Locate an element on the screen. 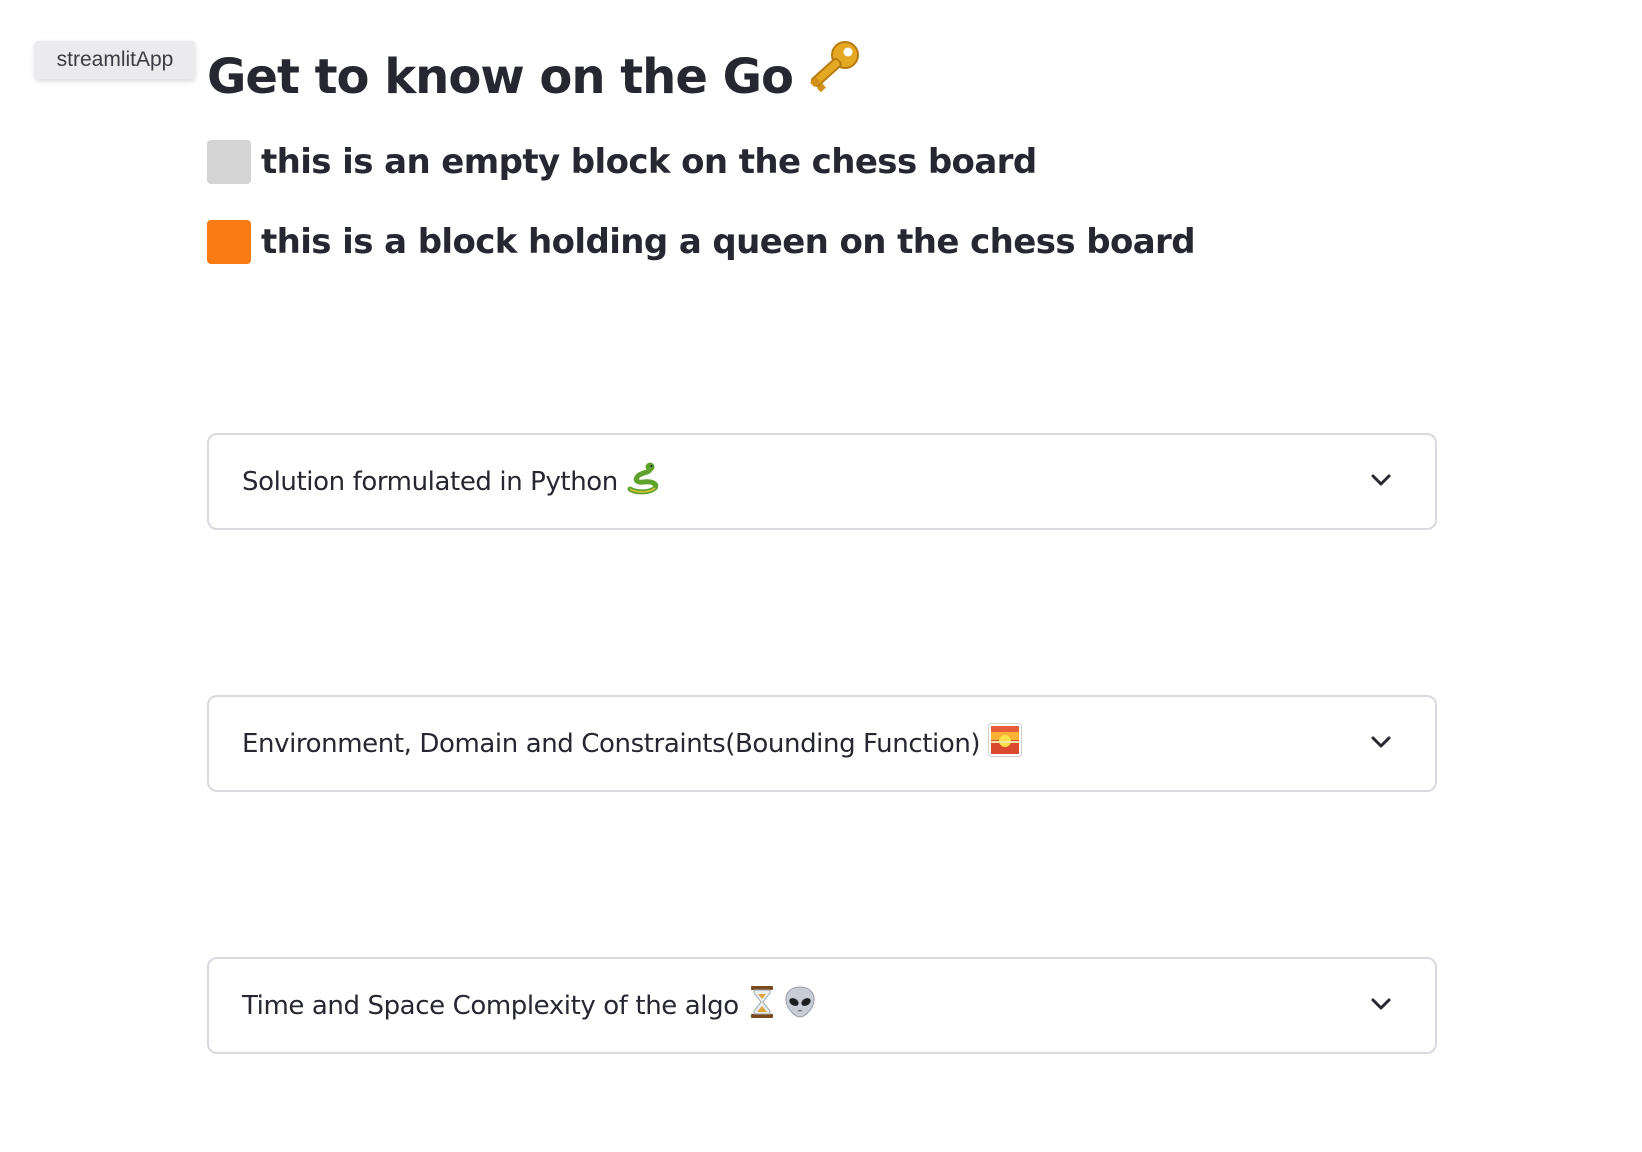 This screenshot has height=1152, width=1642. page-title-text: Get to know on the Go is located at coordinates (500, 77).